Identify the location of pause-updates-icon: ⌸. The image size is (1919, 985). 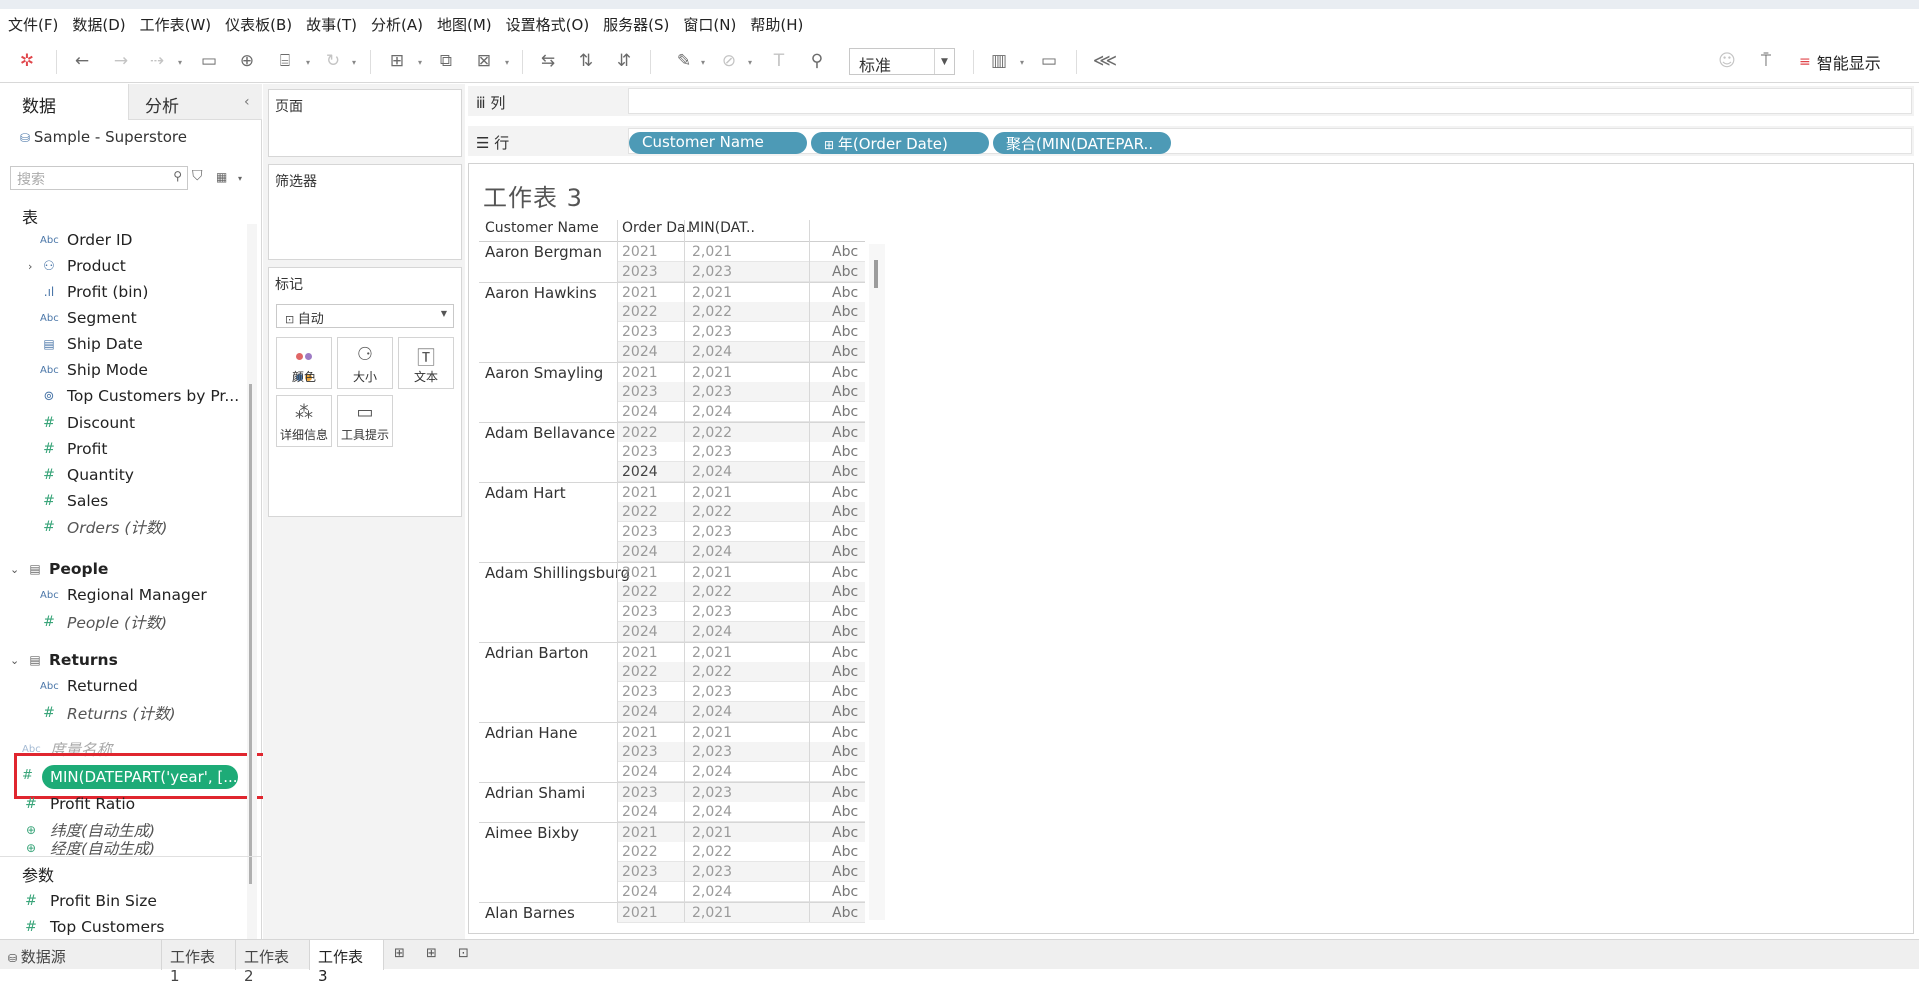
(285, 61).